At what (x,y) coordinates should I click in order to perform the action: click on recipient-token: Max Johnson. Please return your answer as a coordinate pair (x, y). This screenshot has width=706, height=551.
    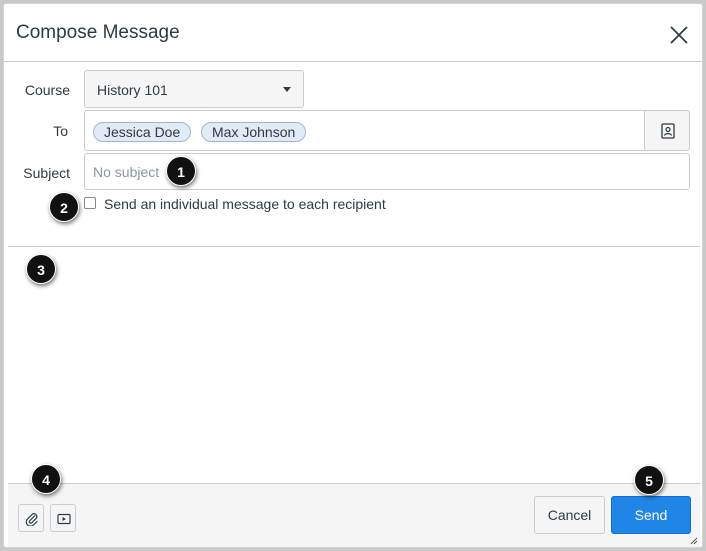
    Looking at the image, I should click on (254, 132).